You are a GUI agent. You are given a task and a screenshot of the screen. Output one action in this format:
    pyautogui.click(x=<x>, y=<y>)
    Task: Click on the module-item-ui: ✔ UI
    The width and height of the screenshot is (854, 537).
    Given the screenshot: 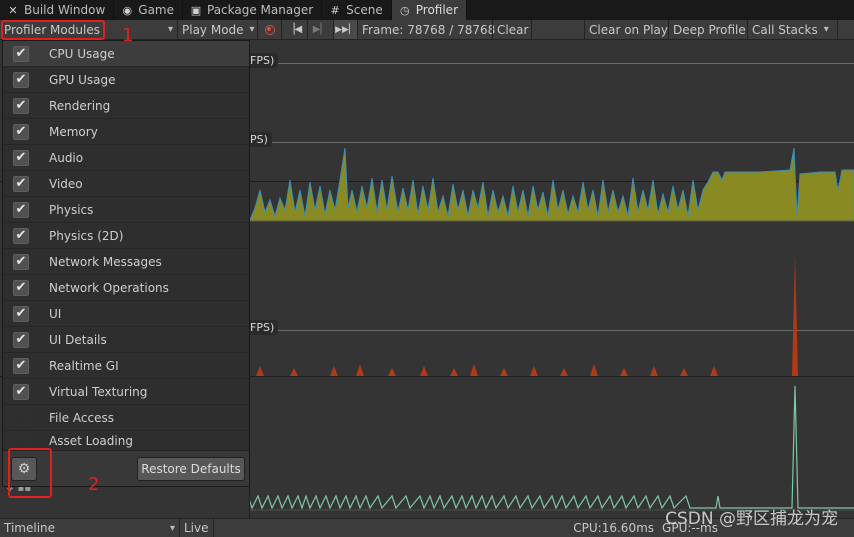 What is the action you would take?
    pyautogui.click(x=126, y=314)
    